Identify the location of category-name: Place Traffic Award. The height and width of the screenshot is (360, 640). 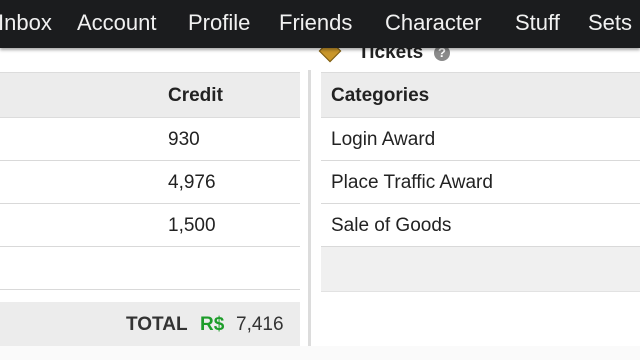
(412, 182).